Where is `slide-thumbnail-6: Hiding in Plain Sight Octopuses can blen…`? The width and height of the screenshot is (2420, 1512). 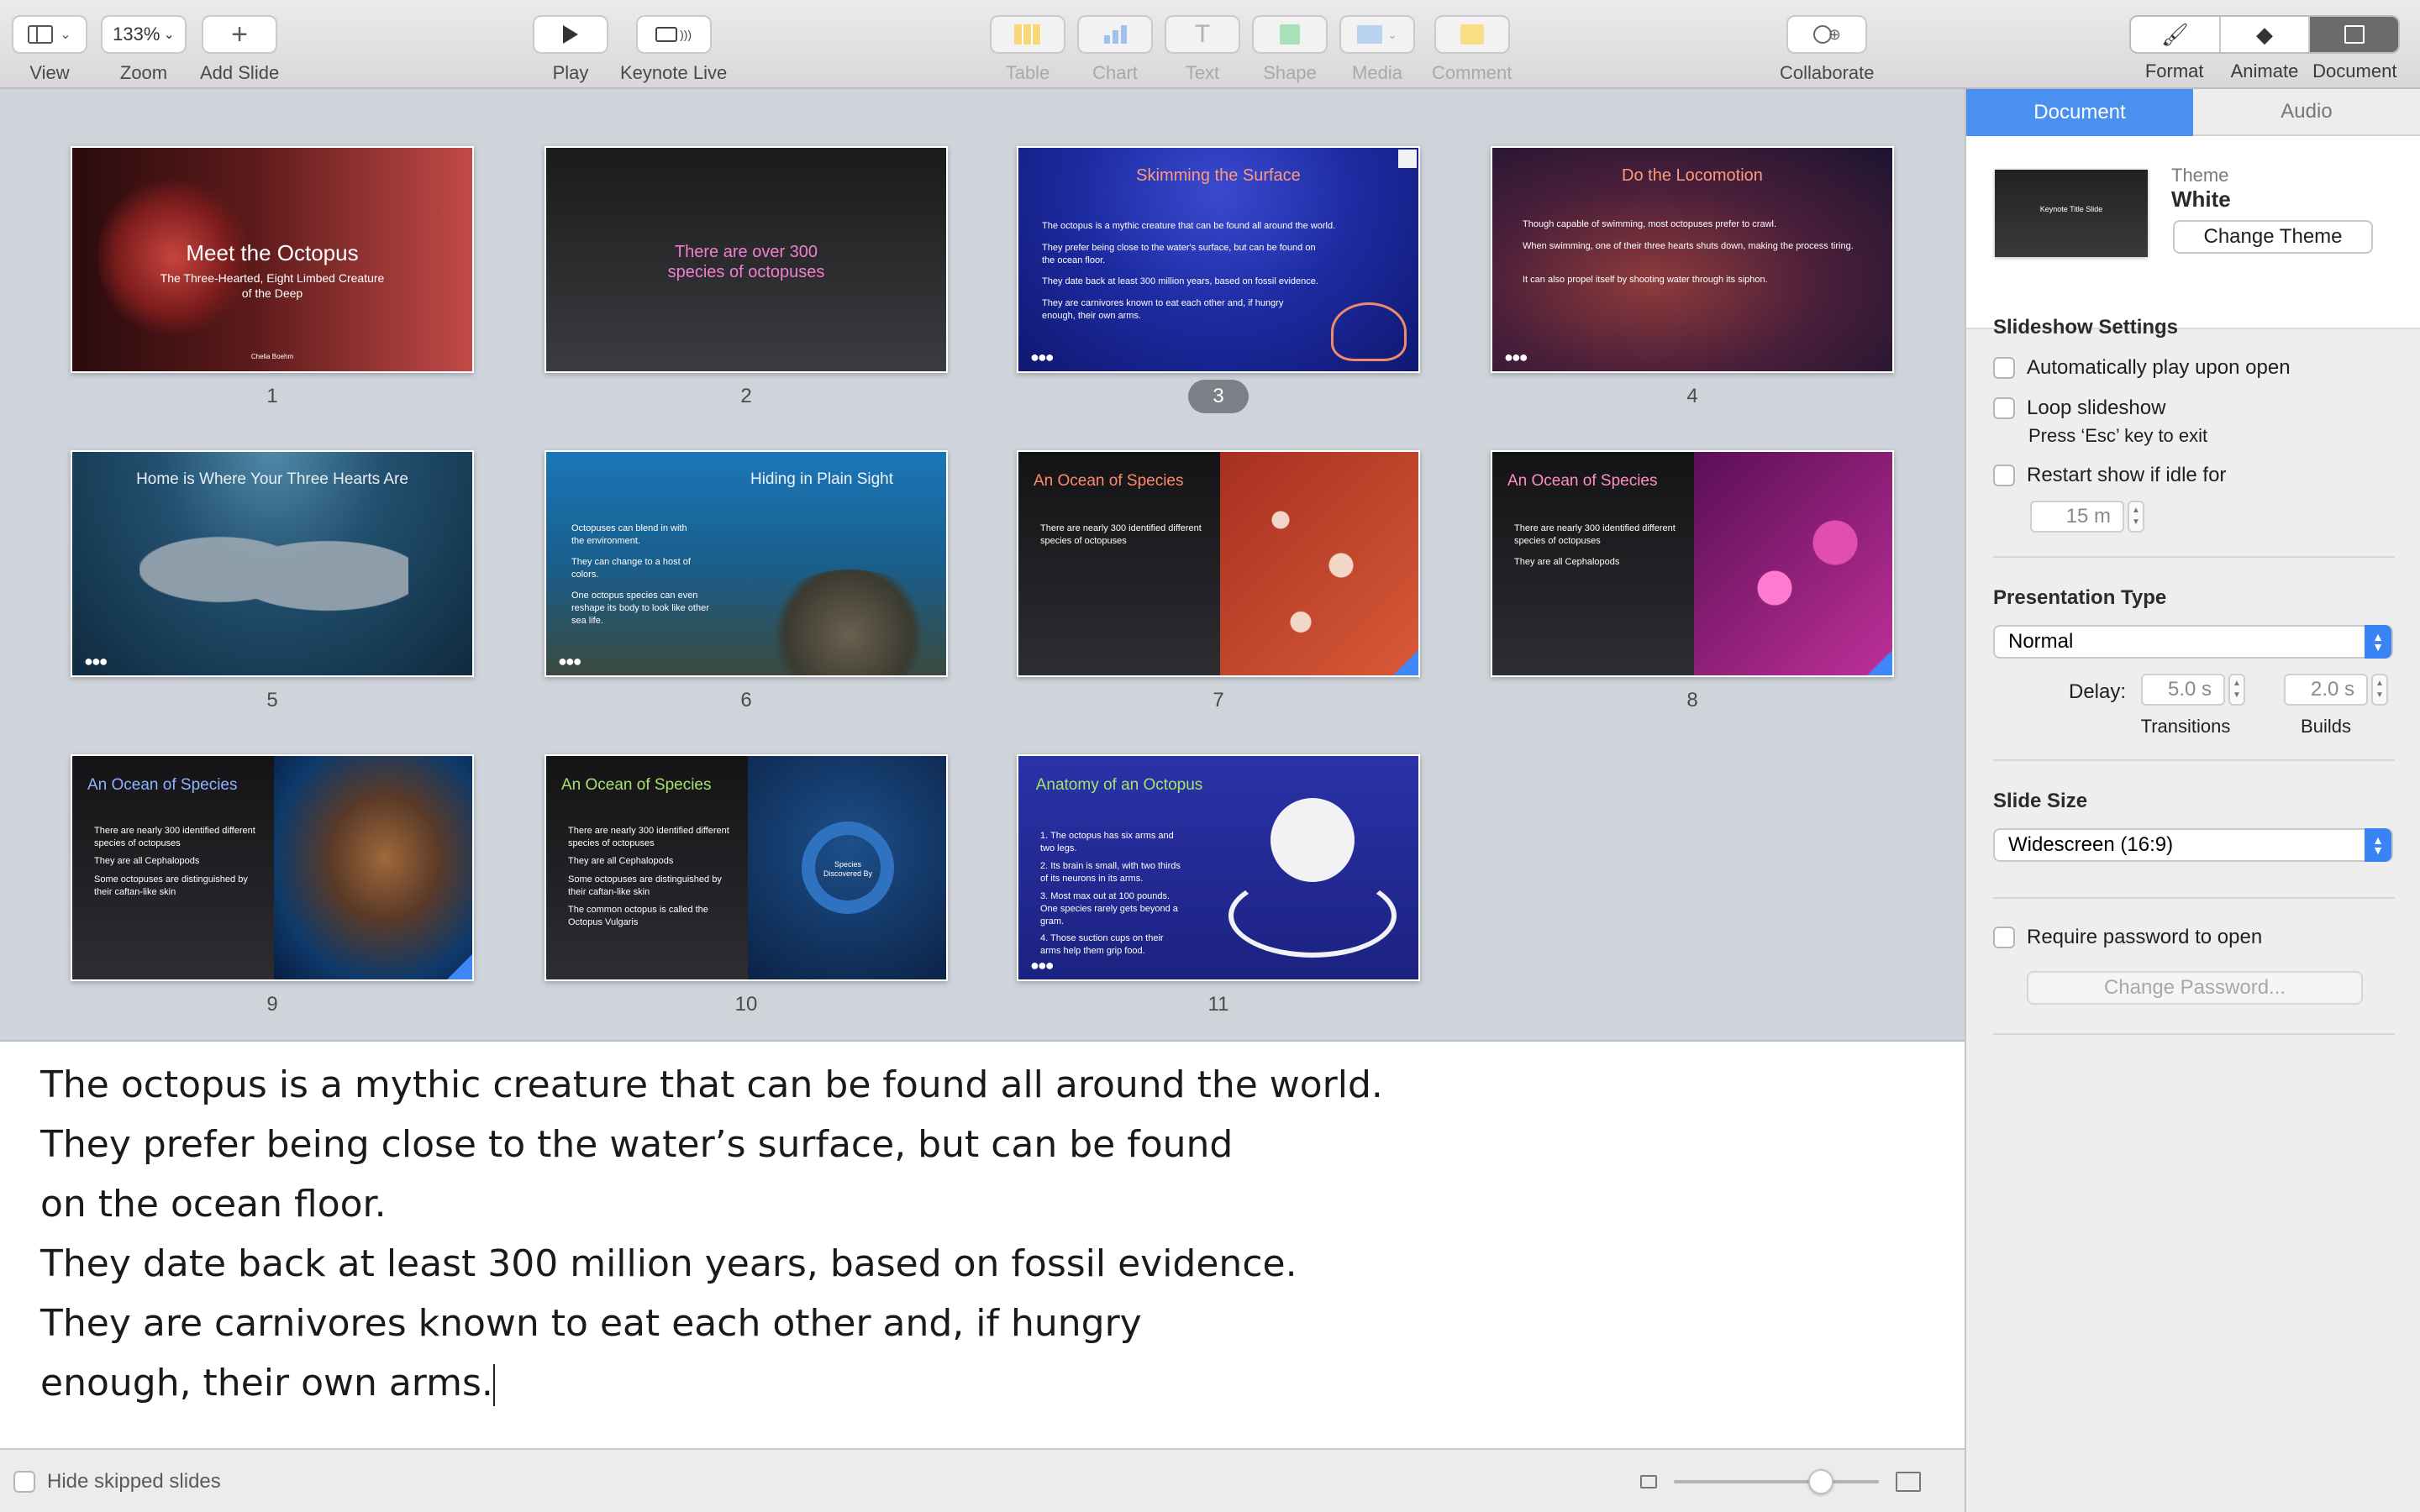
slide-thumbnail-6: Hiding in Plain Sight Octopuses can blen… is located at coordinates (746, 563).